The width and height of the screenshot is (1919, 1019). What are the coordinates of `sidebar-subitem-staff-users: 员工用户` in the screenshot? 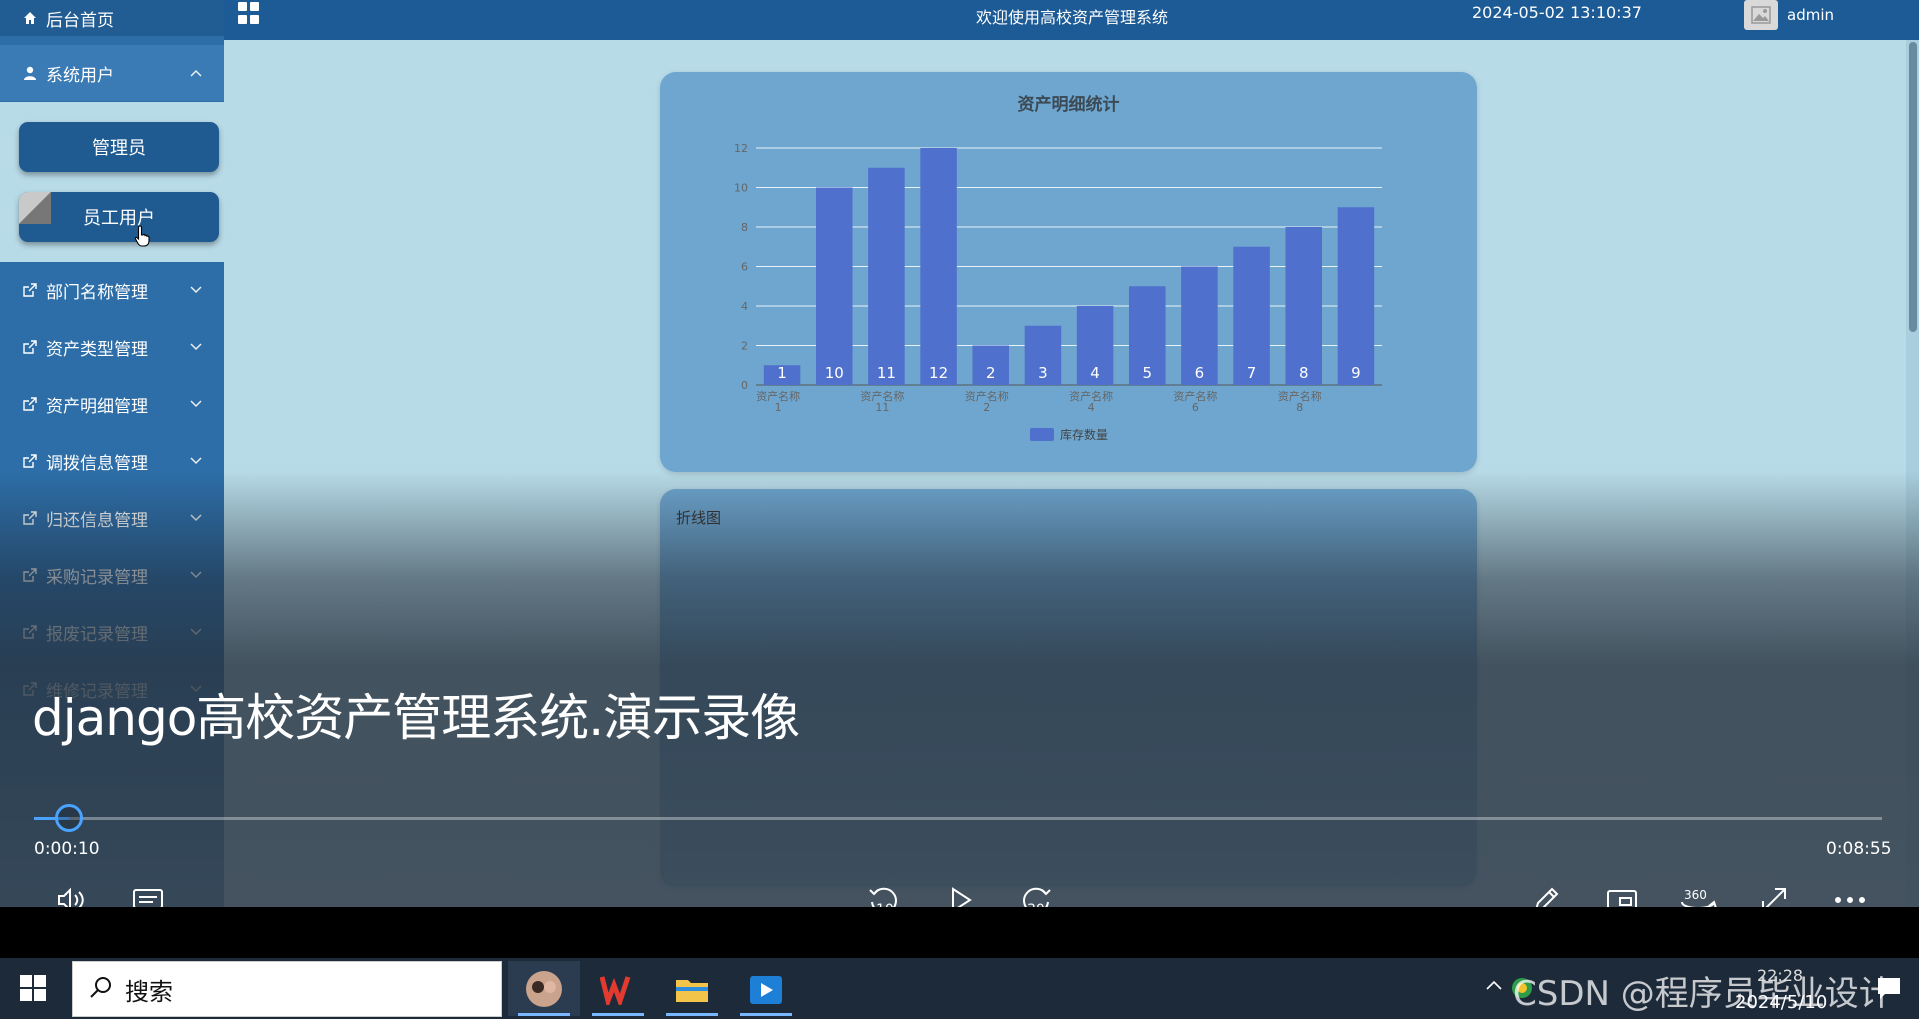 It's located at (119, 217).